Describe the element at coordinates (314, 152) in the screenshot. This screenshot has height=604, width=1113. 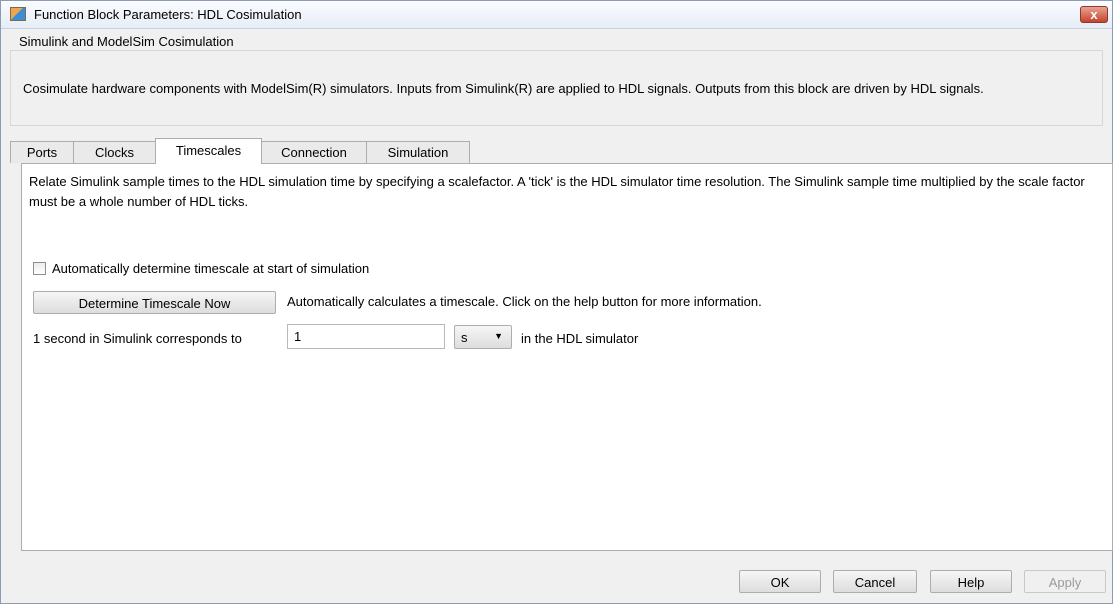
I see `tab-connection: Connection` at that location.